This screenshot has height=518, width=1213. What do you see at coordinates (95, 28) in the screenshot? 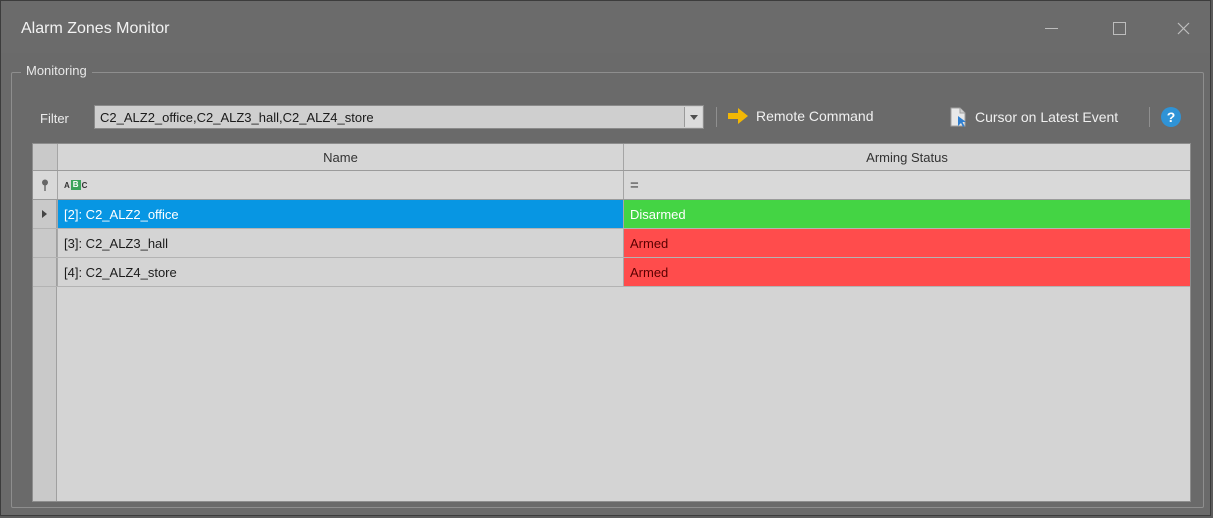
I see `window-title: Alarm Zones Monitor` at bounding box center [95, 28].